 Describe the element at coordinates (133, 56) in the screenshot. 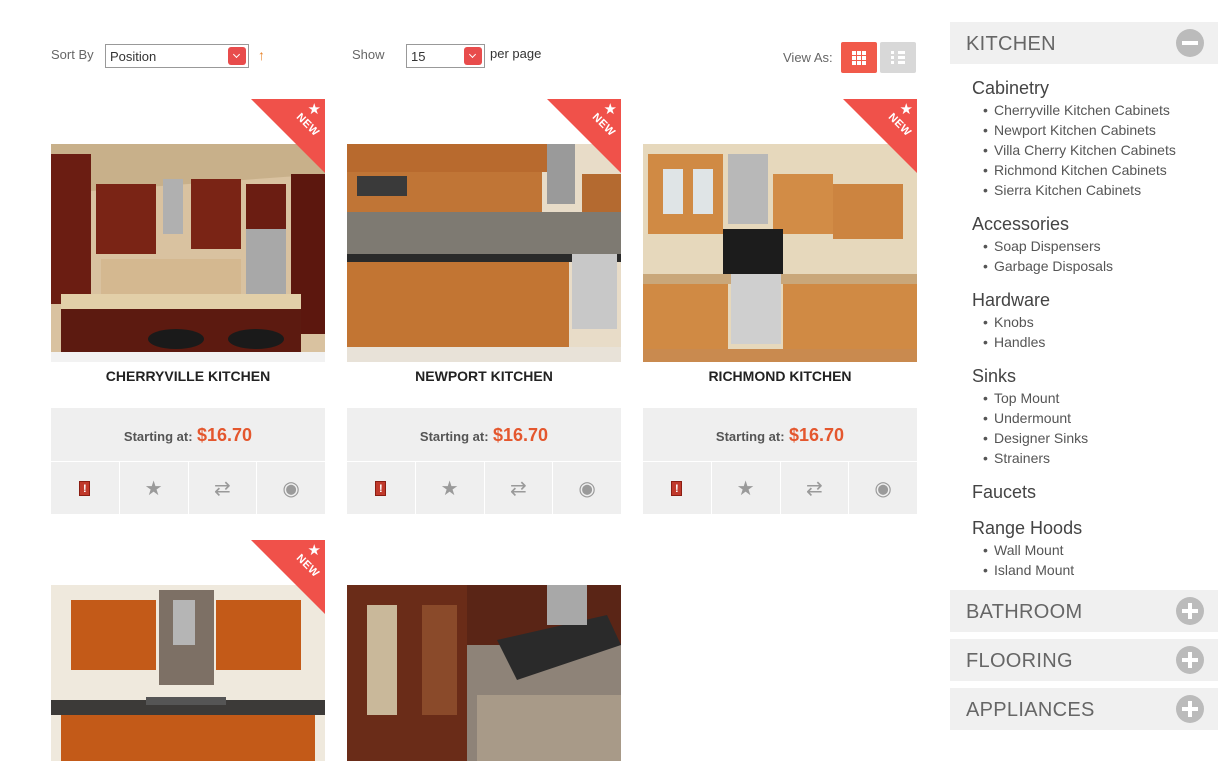

I see `sort-by-value: Position` at that location.